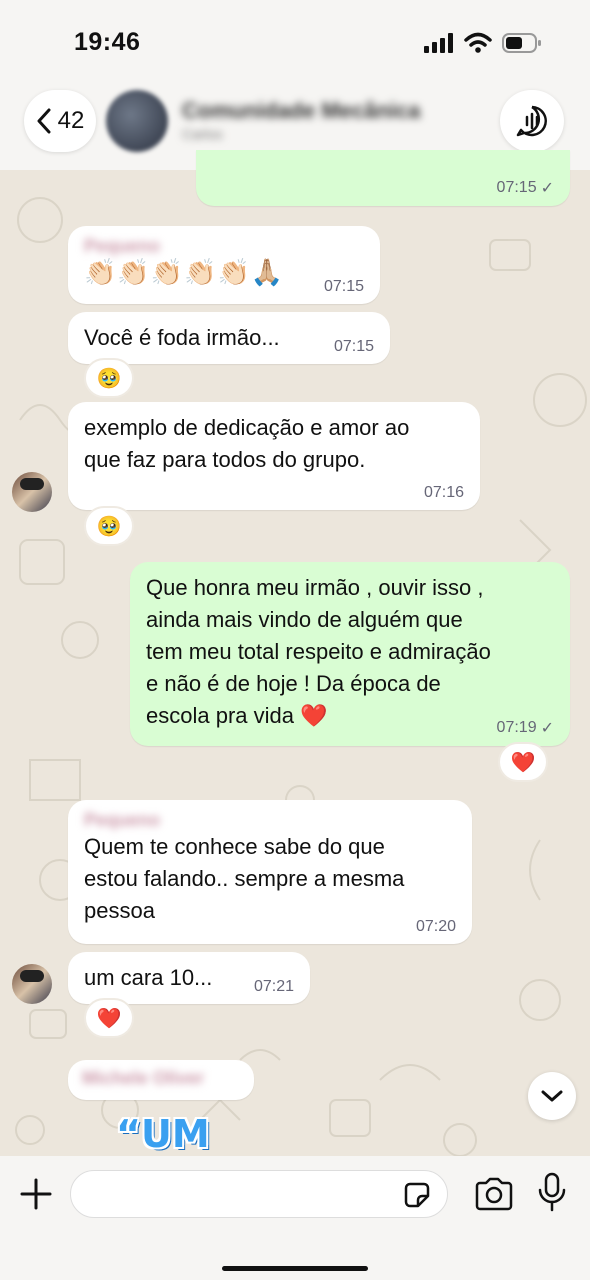  I want to click on message-time: 07:19 ✓, so click(525, 728).